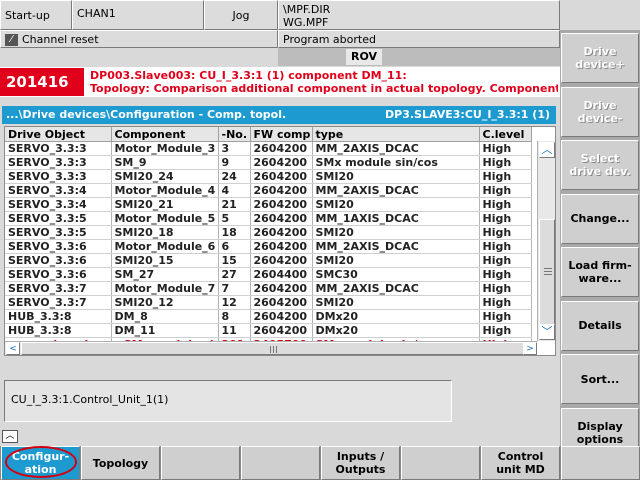 This screenshot has width=640, height=480. Describe the element at coordinates (440, 463) in the screenshot. I see `softkey-h6-button` at that location.